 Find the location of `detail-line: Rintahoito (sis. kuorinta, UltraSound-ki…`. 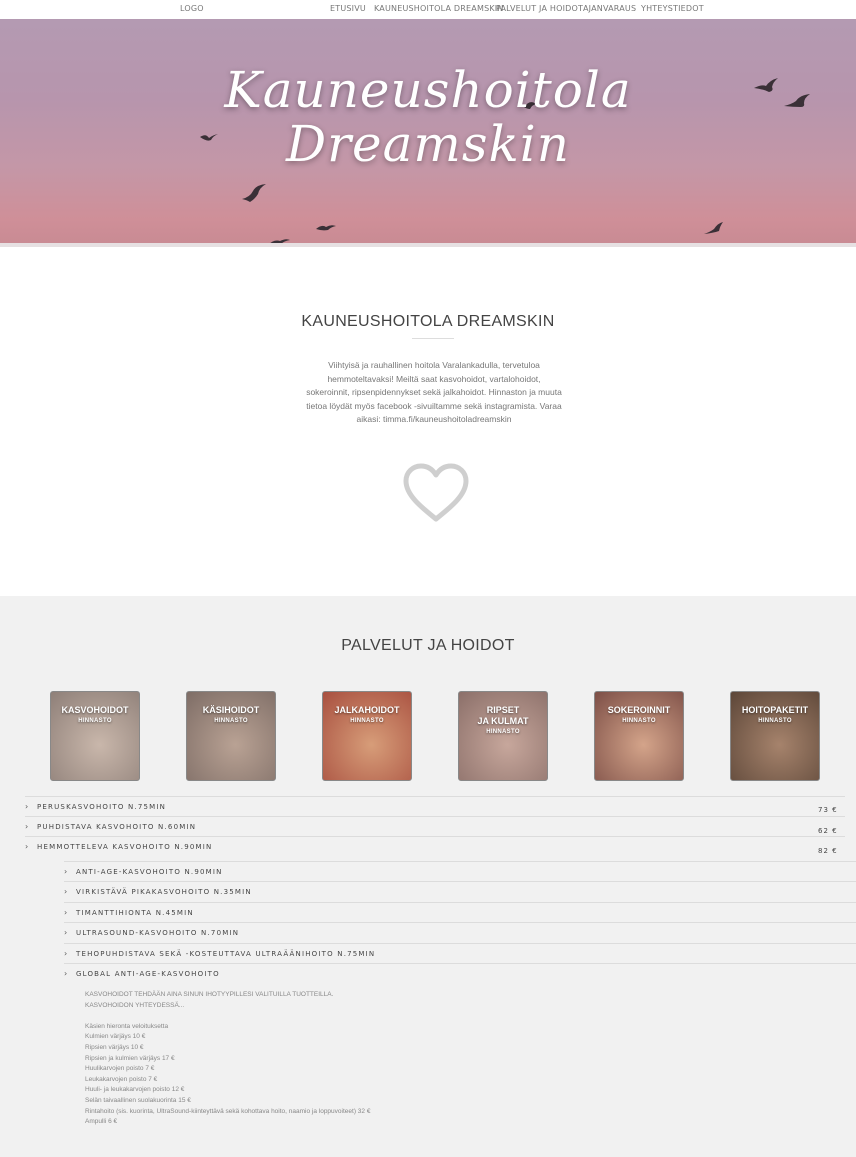

detail-line: Rintahoito (sis. kuorinta, UltraSound-ki… is located at coordinates (228, 1111).